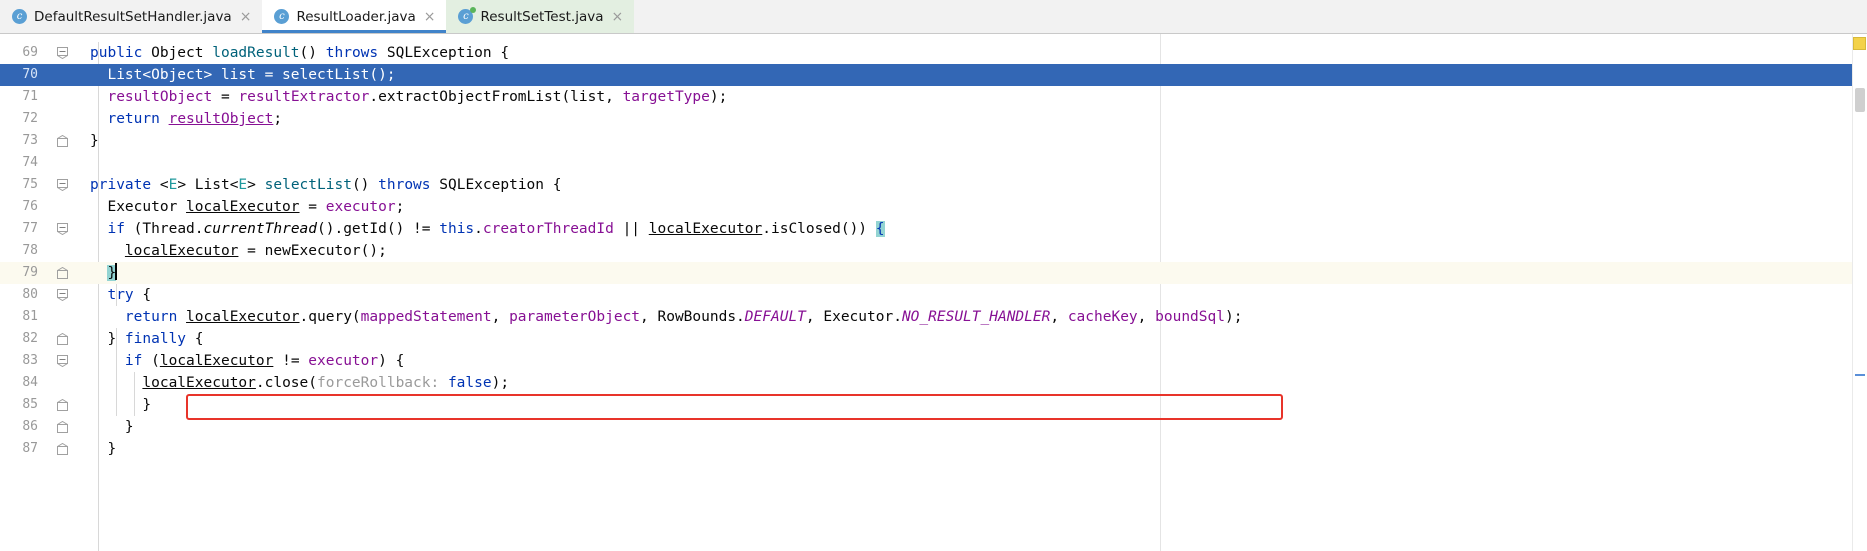 This screenshot has width=1867, height=551. What do you see at coordinates (39, 427) in the screenshot?
I see `gutter-line-86: 86` at bounding box center [39, 427].